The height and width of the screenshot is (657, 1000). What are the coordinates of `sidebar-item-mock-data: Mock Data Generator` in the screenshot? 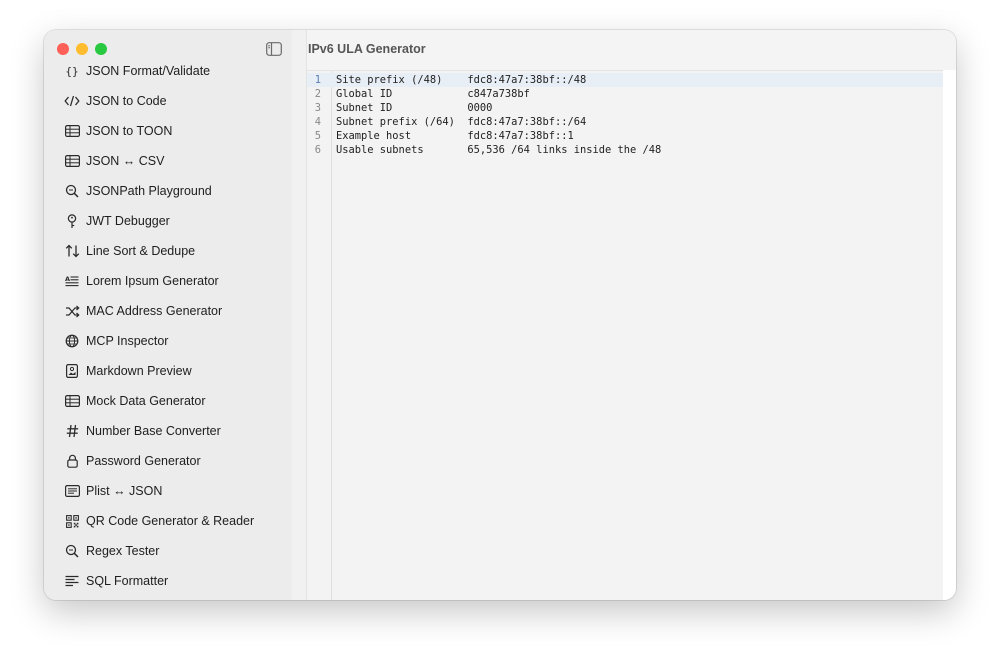 It's located at (168, 401).